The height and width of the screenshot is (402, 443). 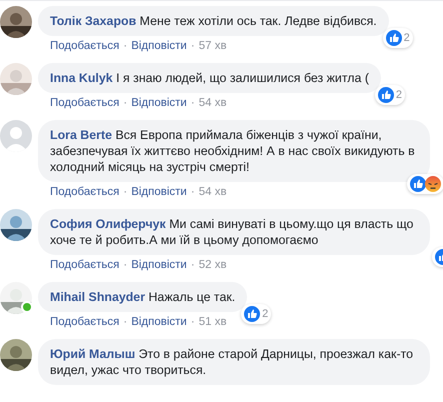 I want to click on comment-text: Lora Berte Вся Европа приймала біженців з чужої країни, забезпечувая їх життєво необхідним! А в нас своїх викидують в холодний місяць на зустріч смерті!, so click(x=233, y=151).